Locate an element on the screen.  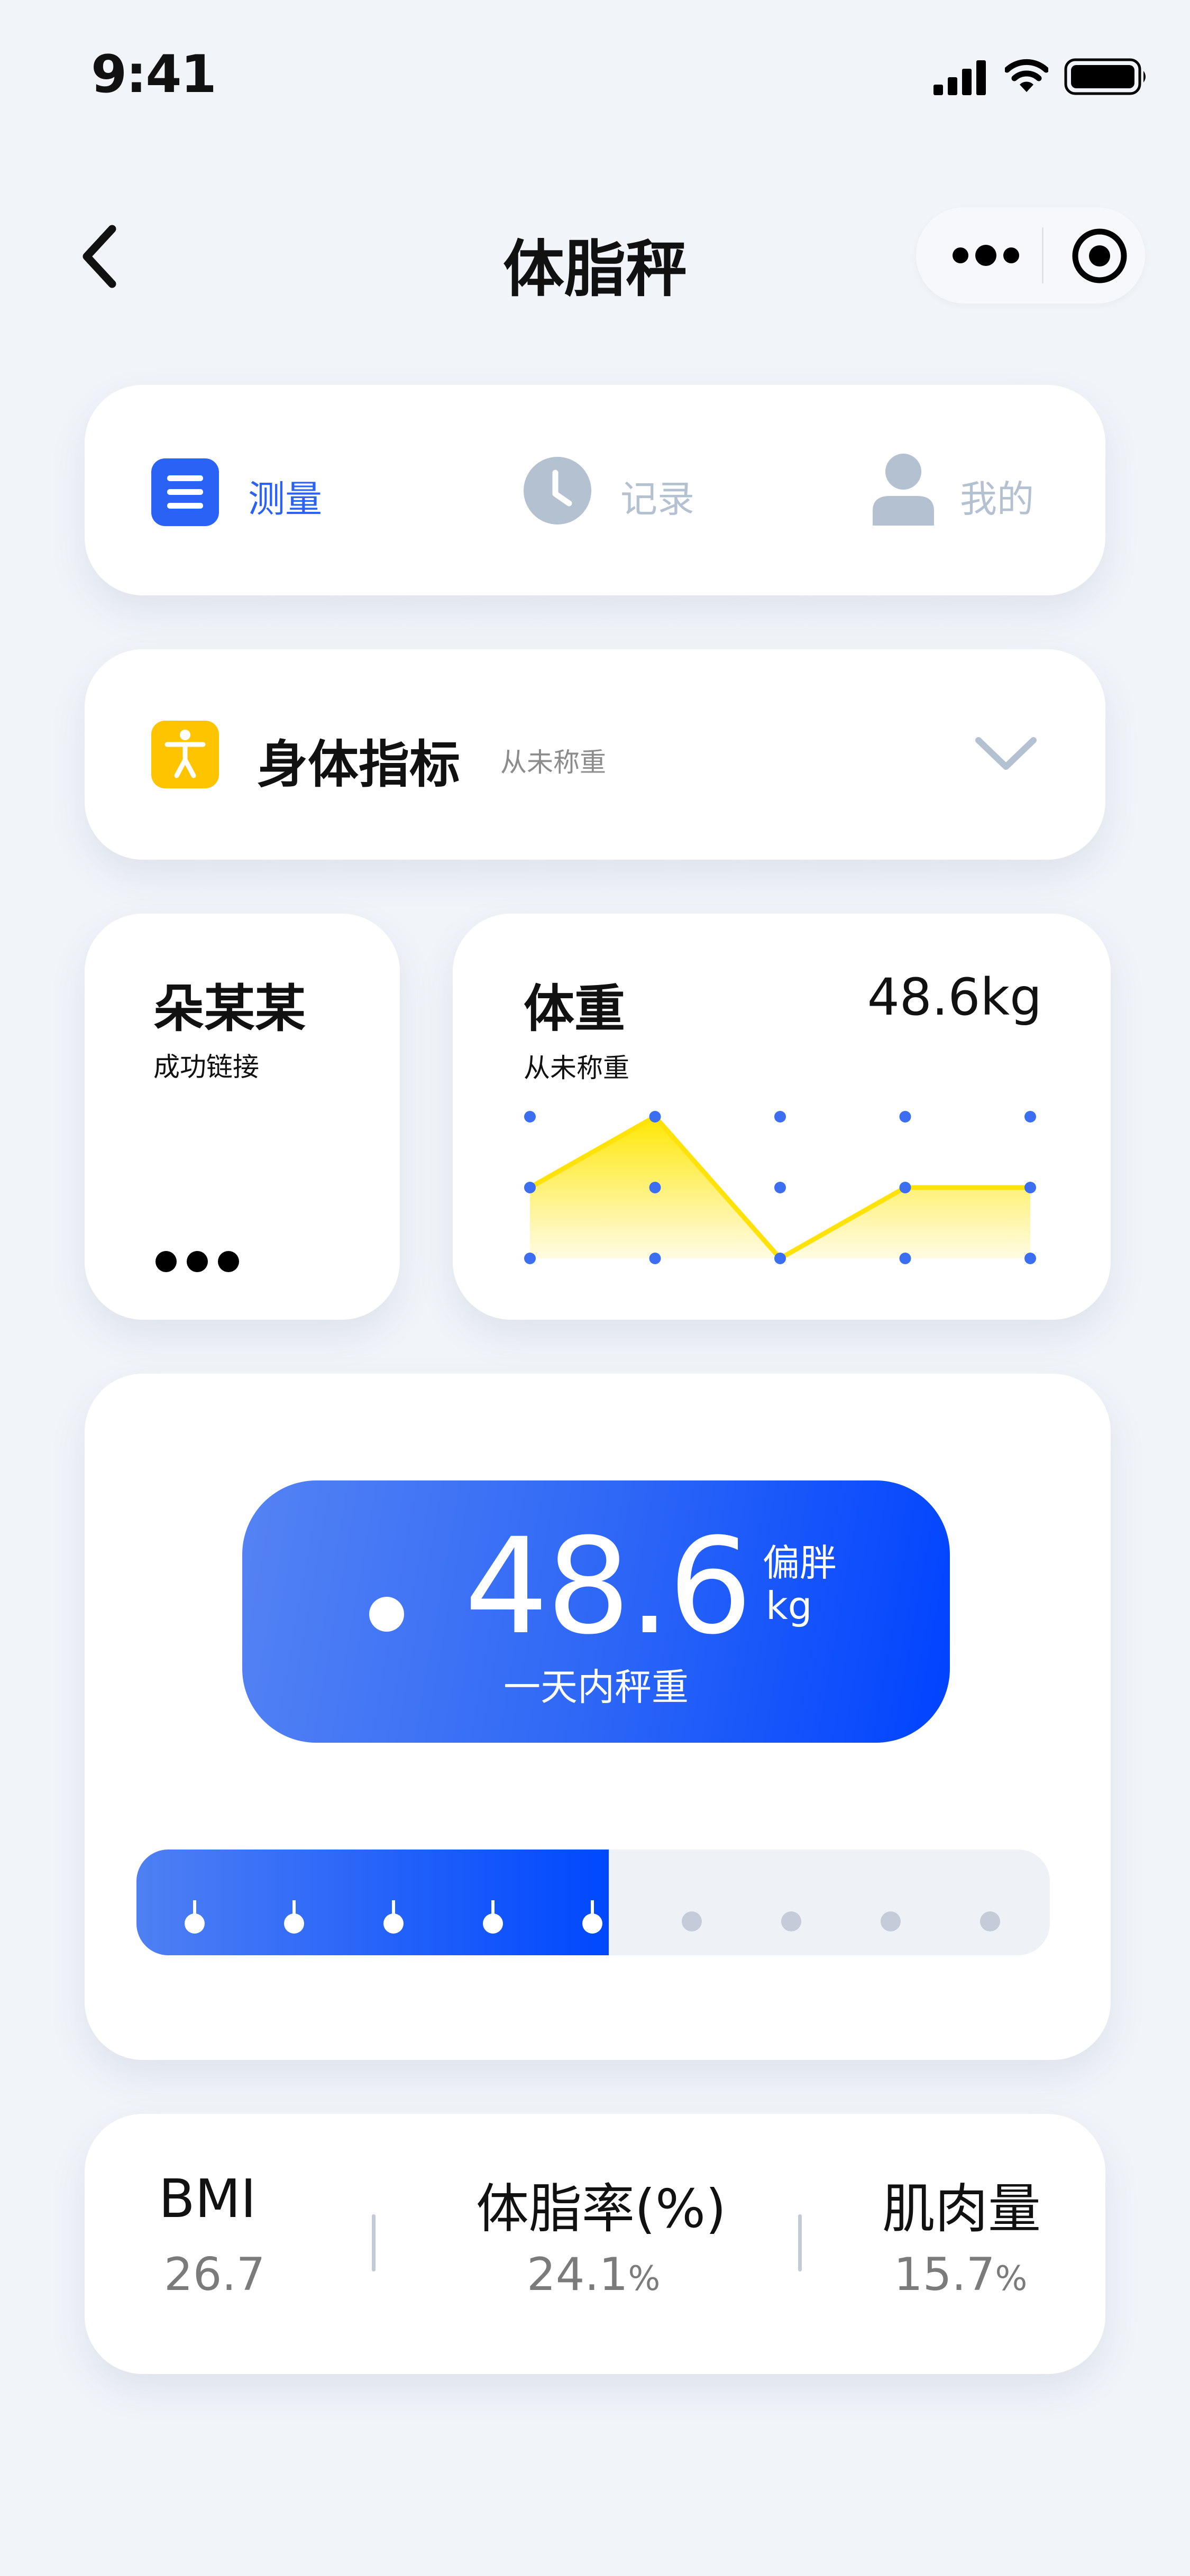
capsule-divider is located at coordinates (1042, 255).